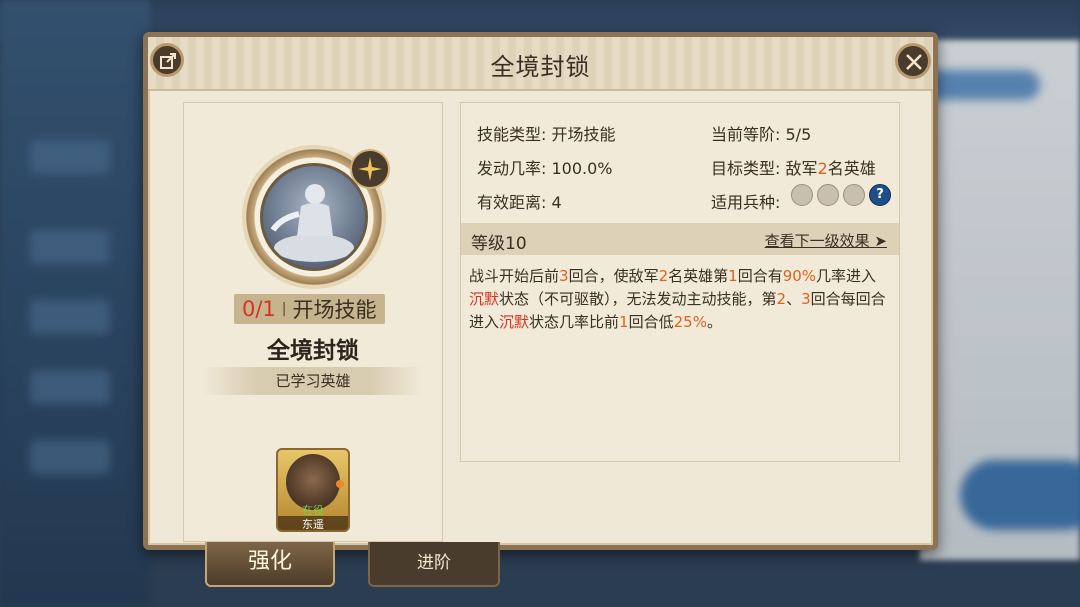 The height and width of the screenshot is (607, 1080). I want to click on desc-number: 90%, so click(799, 276).